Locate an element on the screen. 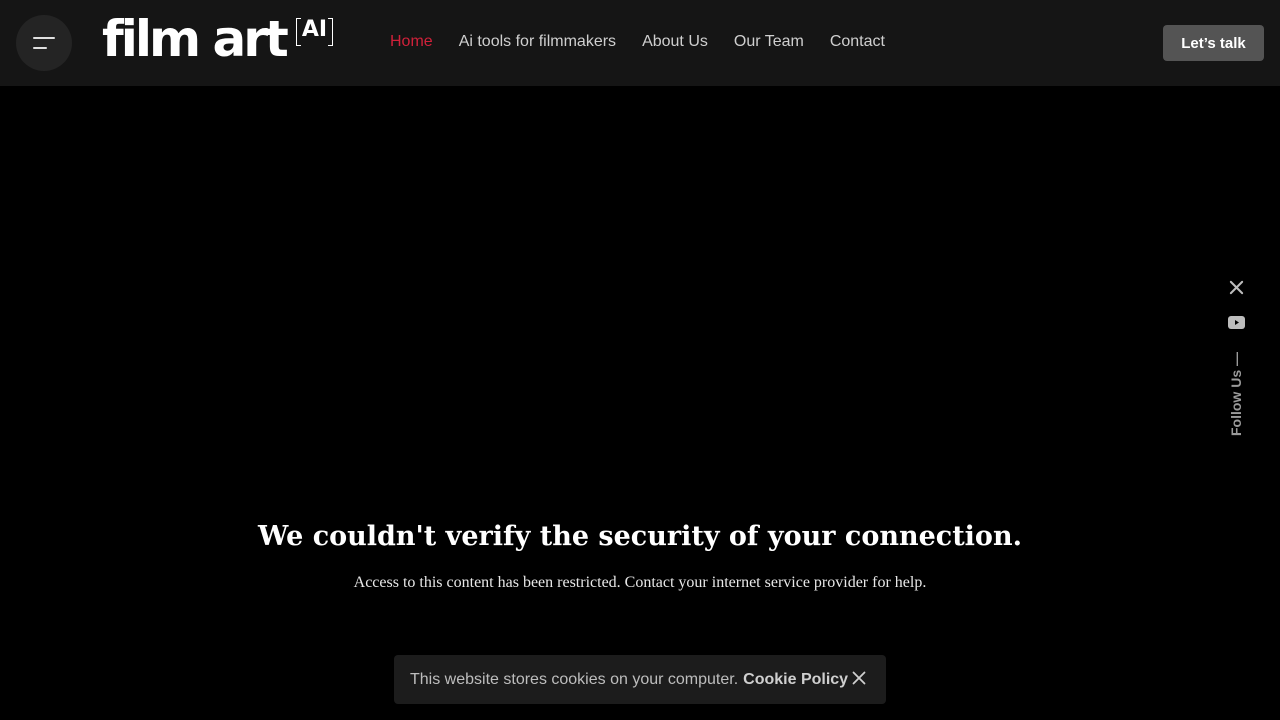  follow-us-label-wrap: Follow Us — is located at coordinates (1236, 394).